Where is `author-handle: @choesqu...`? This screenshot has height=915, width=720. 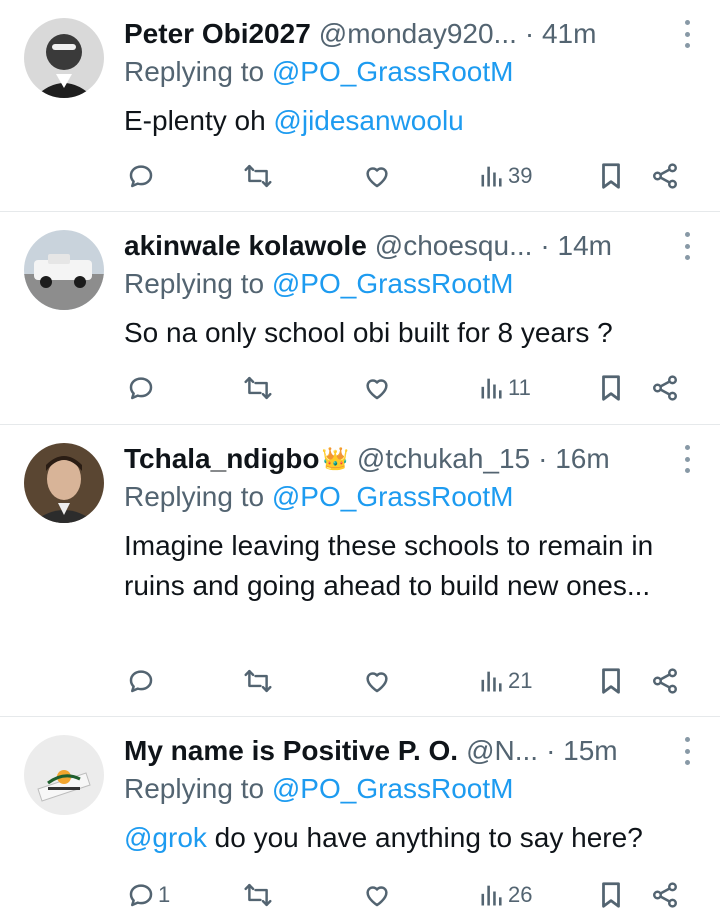
author-handle: @choesqu... is located at coordinates (454, 246).